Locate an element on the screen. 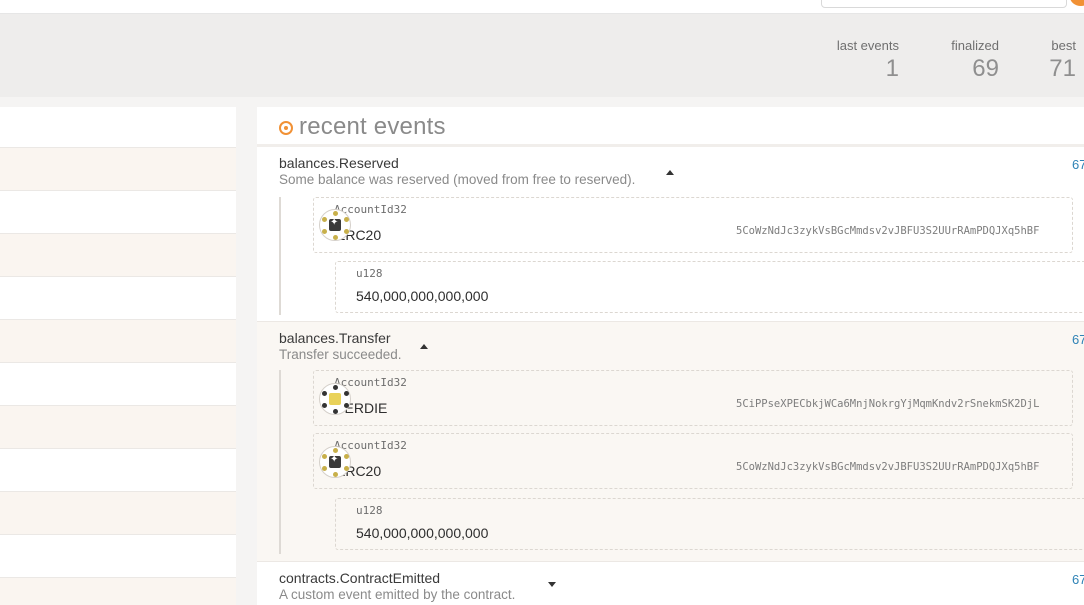 Image resolution: width=1084 pixels, height=605 pixels. event-block-link: 67-2 is located at coordinates (1078, 579).